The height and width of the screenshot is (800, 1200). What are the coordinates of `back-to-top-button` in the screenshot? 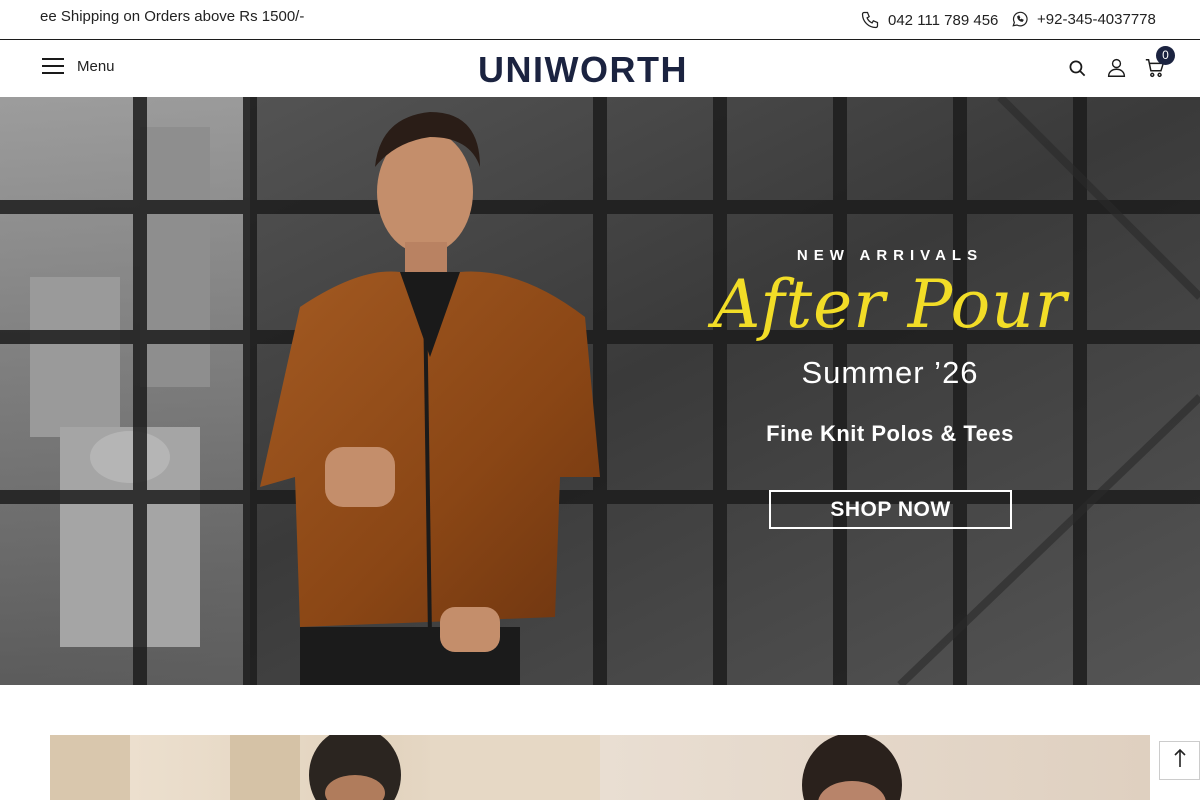 It's located at (1179, 760).